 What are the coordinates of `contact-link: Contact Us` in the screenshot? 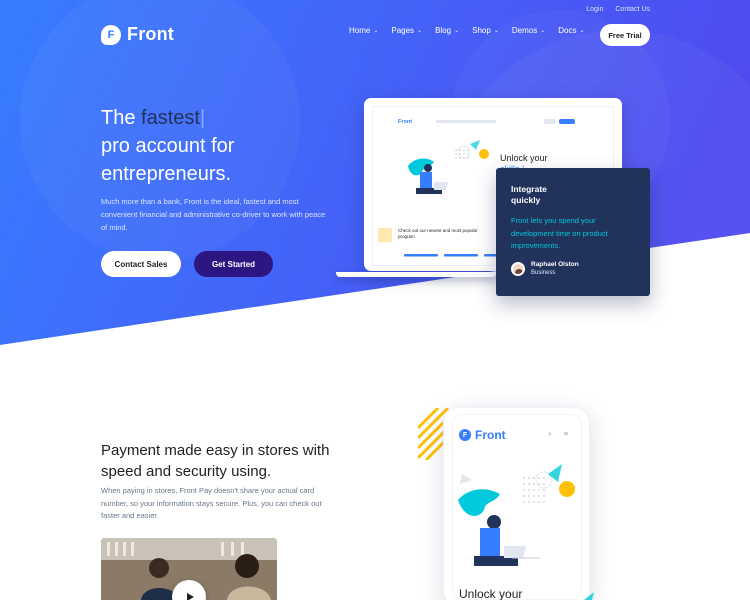 It's located at (632, 9).